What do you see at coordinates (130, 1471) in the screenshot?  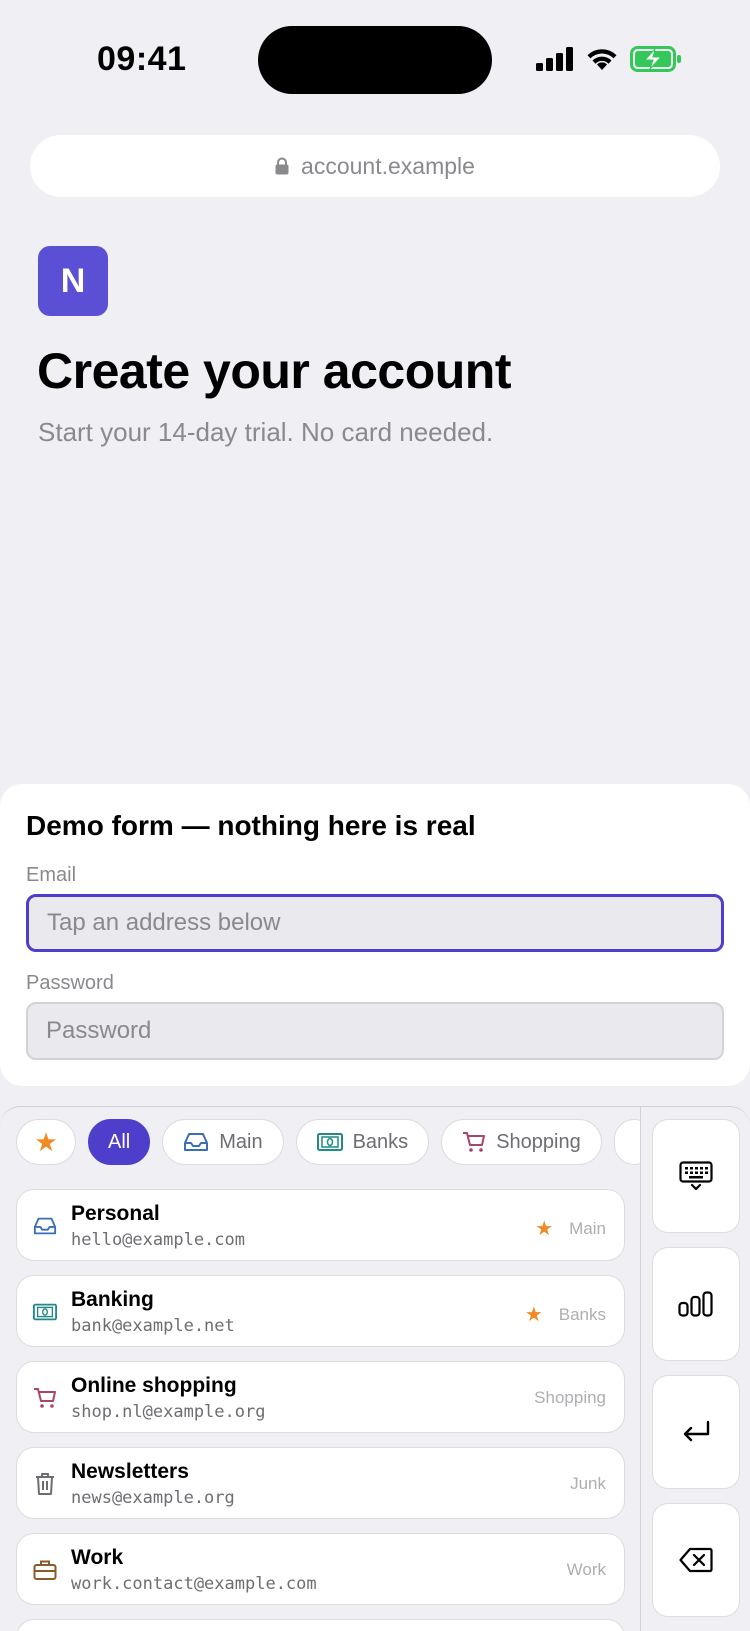 I see `address-name: Newsletters` at bounding box center [130, 1471].